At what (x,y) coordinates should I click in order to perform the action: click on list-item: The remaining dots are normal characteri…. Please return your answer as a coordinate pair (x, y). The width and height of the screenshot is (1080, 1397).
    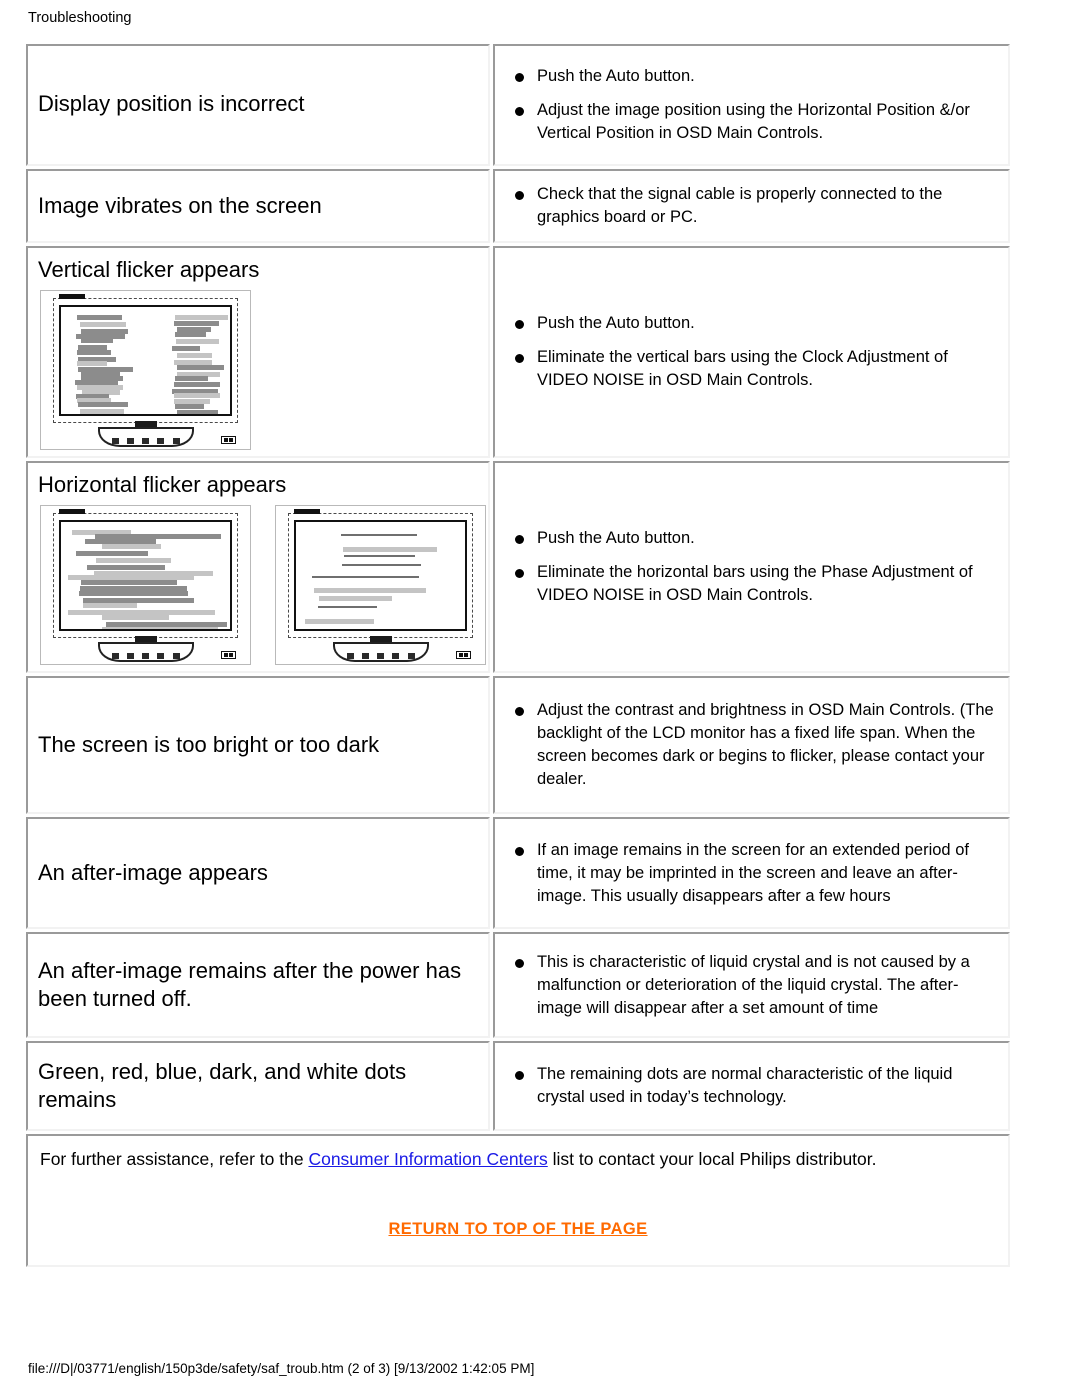
    Looking at the image, I should click on (754, 1086).